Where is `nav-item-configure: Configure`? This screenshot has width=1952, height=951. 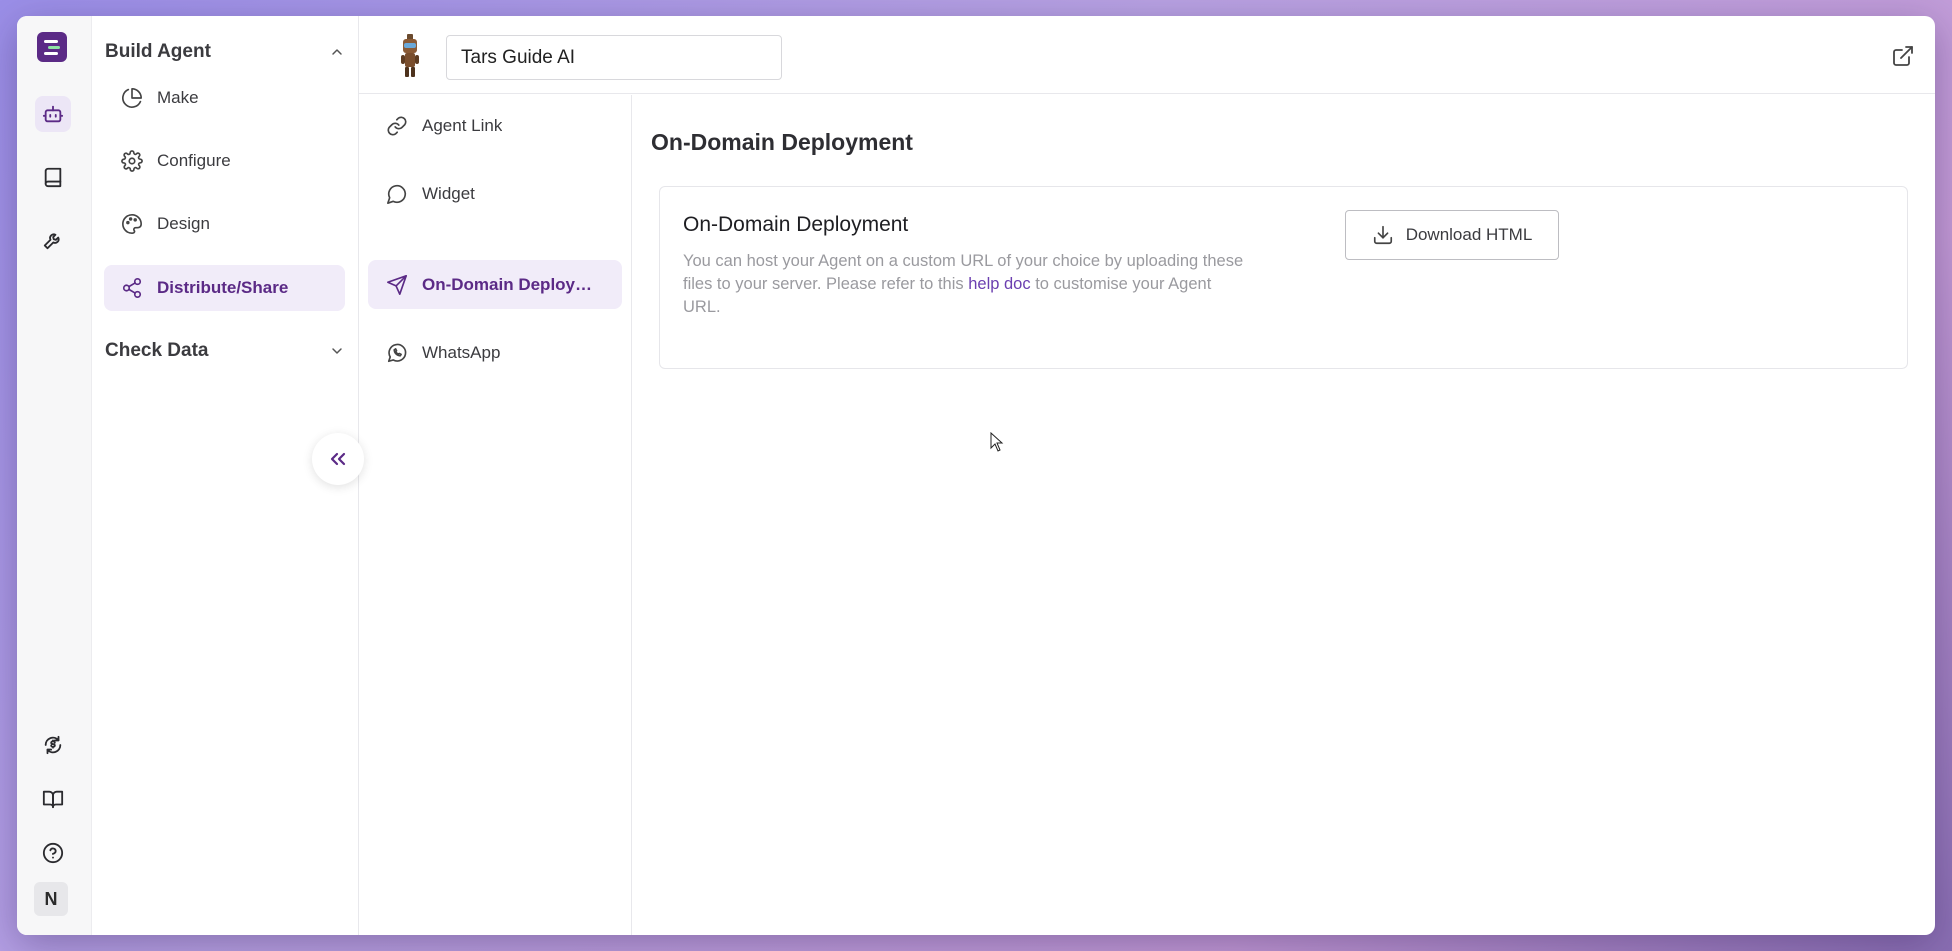
nav-item-configure: Configure is located at coordinates (224, 161).